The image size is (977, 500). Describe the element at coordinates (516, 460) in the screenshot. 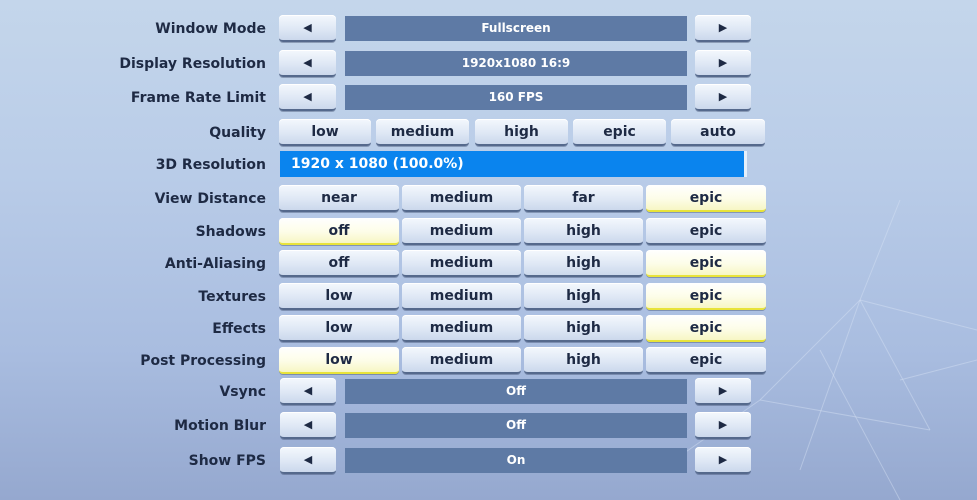

I see `show-fps-value: On` at that location.